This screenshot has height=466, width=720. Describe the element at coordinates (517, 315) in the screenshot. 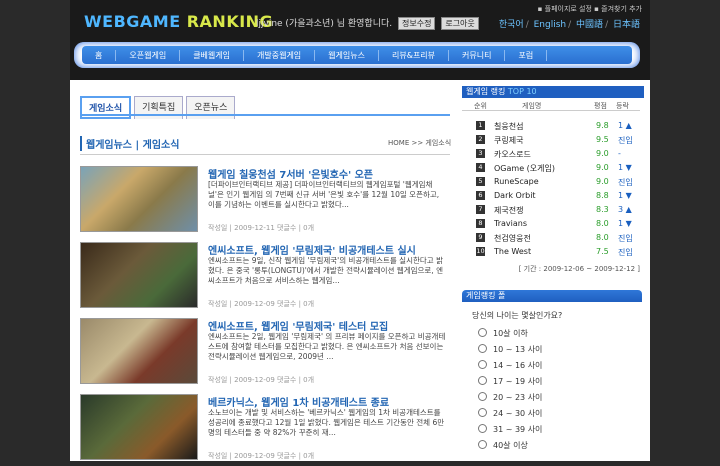

I see `poll-question: 당신의 나이는 몇살인가요?` at that location.